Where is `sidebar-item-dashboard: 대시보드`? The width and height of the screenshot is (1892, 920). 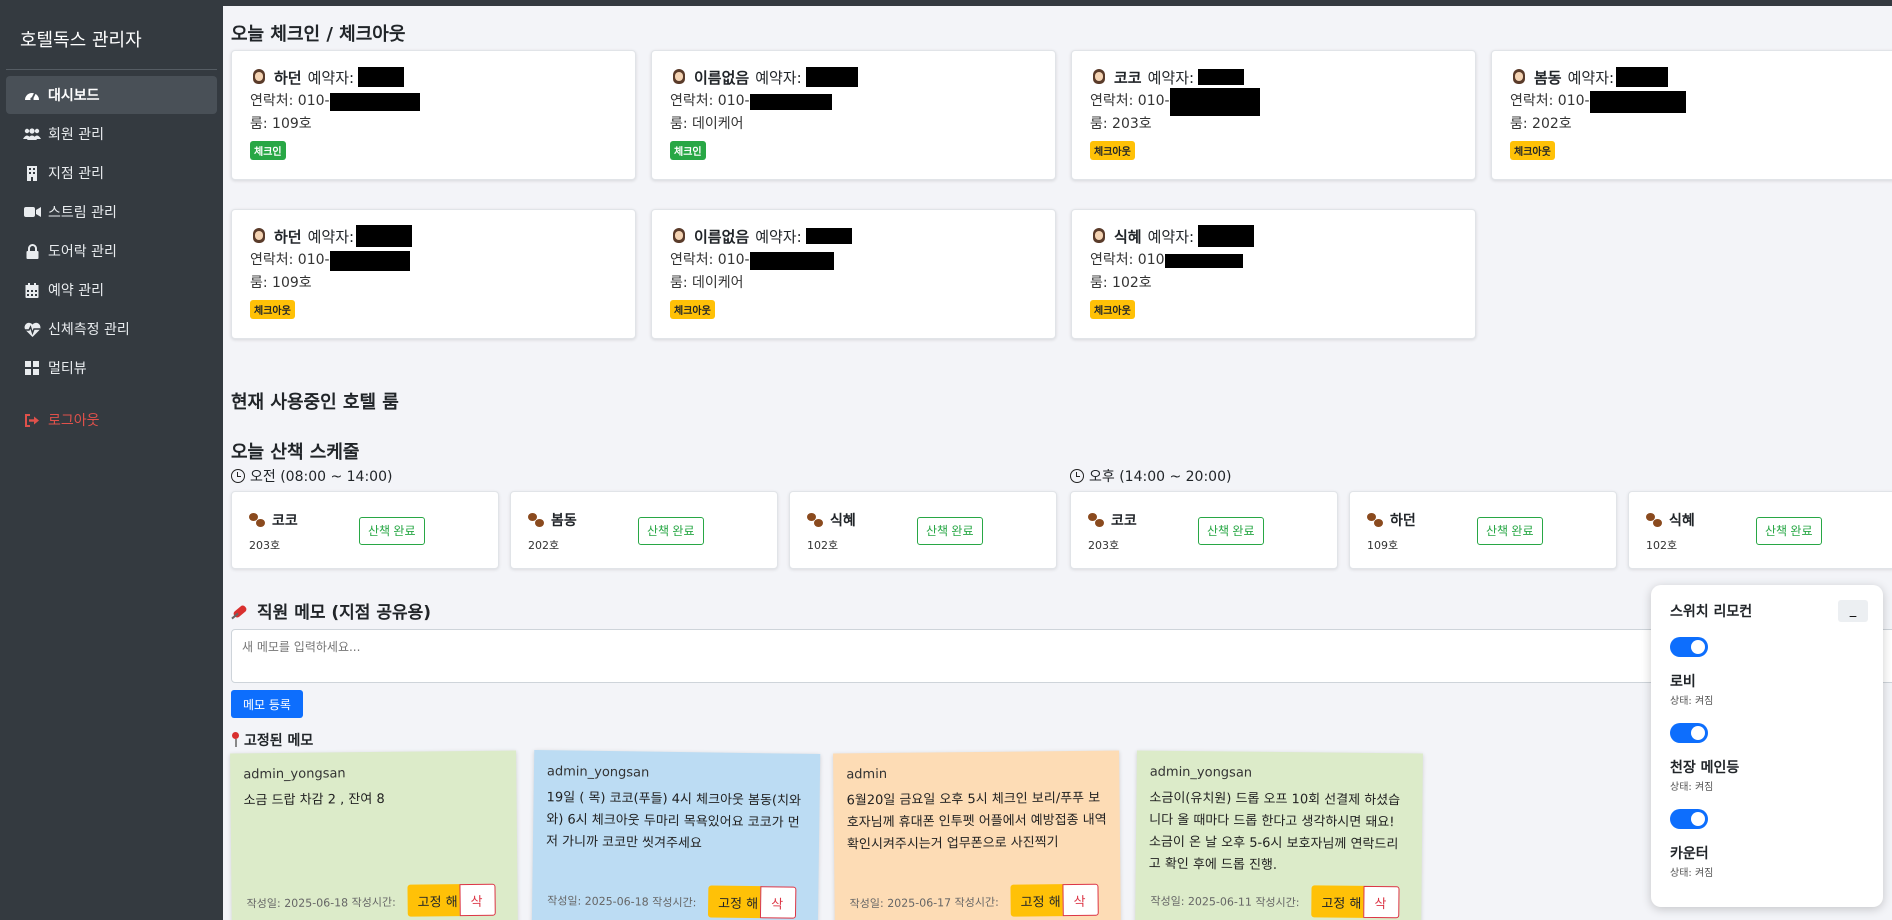 sidebar-item-dashboard: 대시보드 is located at coordinates (111, 95).